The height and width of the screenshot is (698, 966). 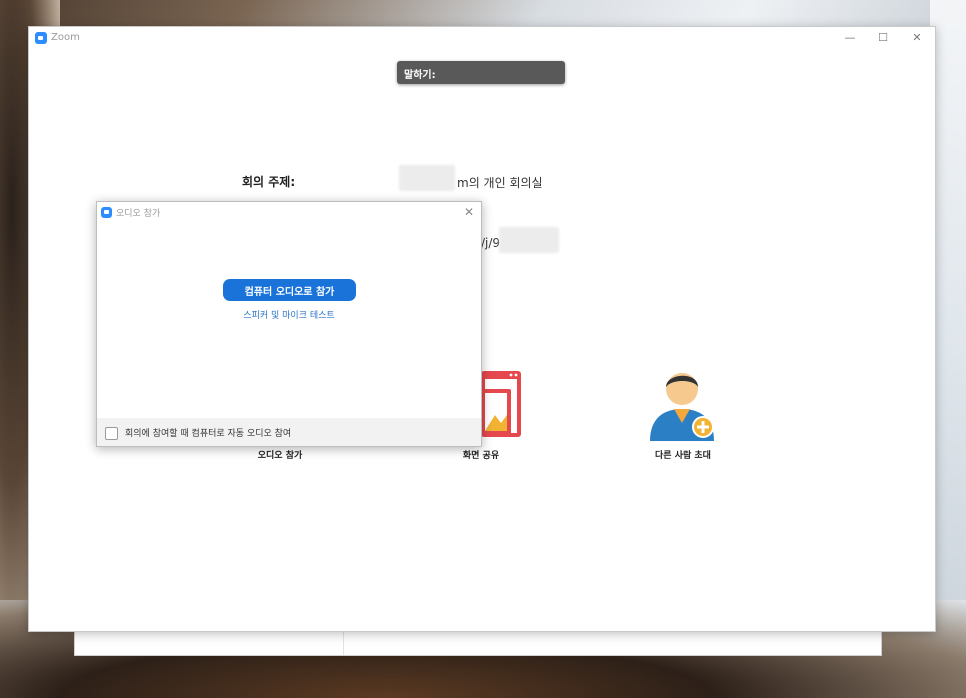 What do you see at coordinates (280, 456) in the screenshot?
I see `join-audio-label: 오디오 참가` at bounding box center [280, 456].